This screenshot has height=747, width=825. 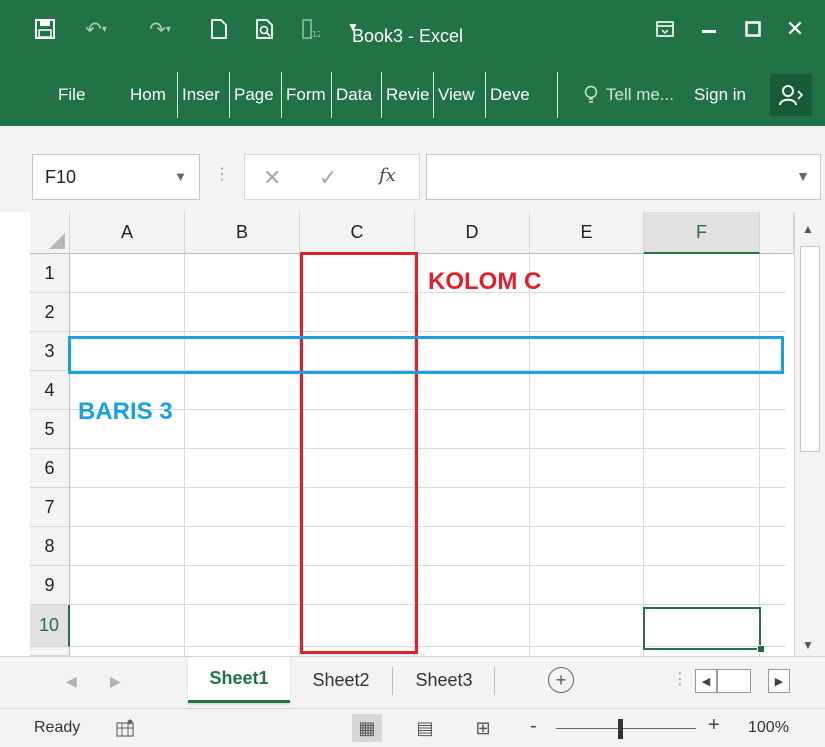 I want to click on redo-icon: ↷ ▾, so click(x=160, y=29).